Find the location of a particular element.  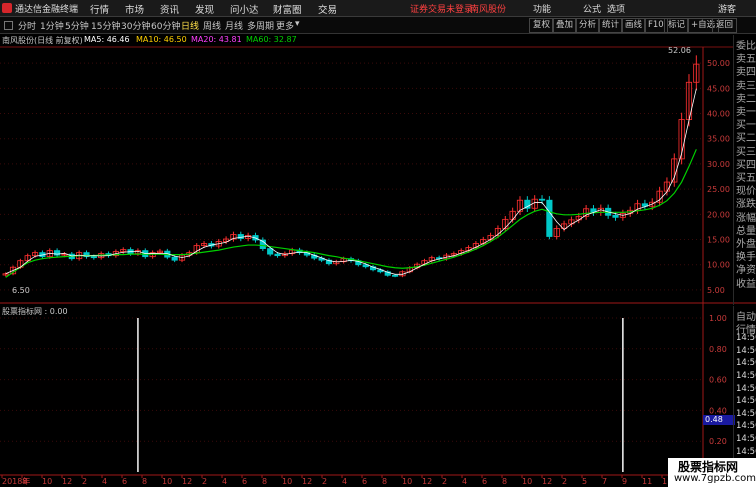

price-axis-label: 45.00 is located at coordinates (718, 88).